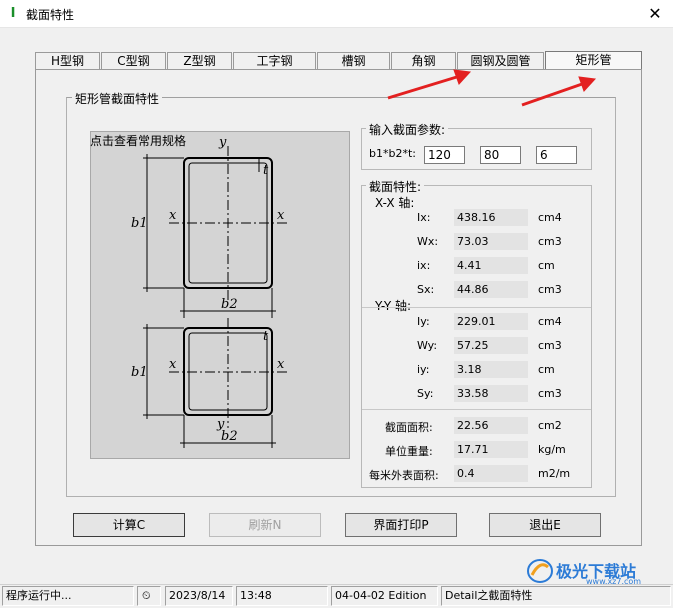 The image size is (673, 608). Describe the element at coordinates (546, 369) in the screenshot. I see `iy-radius-unit: cm` at that location.